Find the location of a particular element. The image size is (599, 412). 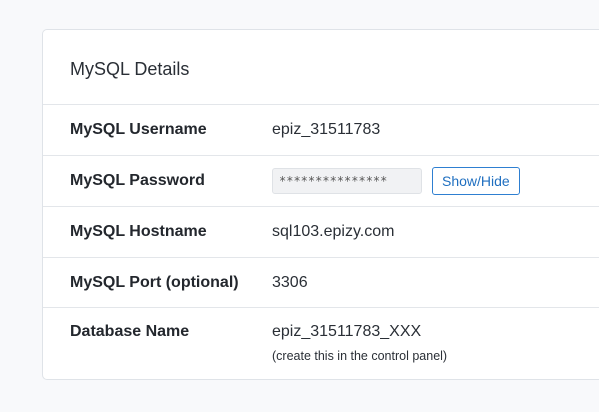

detail-row-port: MySQL Port (optional) 3306 is located at coordinates (321, 283).